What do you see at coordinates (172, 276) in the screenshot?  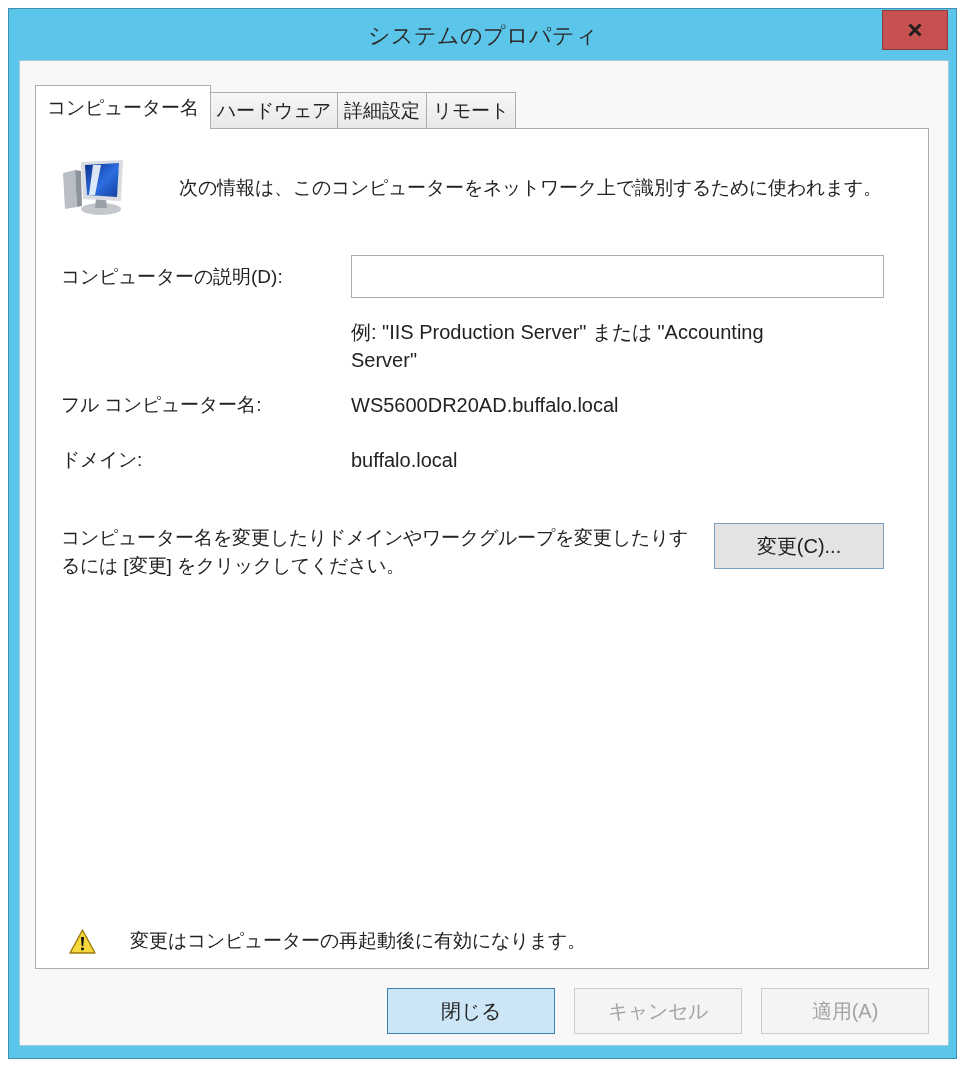 I see `field-label: コンピューターの説明(D):` at bounding box center [172, 276].